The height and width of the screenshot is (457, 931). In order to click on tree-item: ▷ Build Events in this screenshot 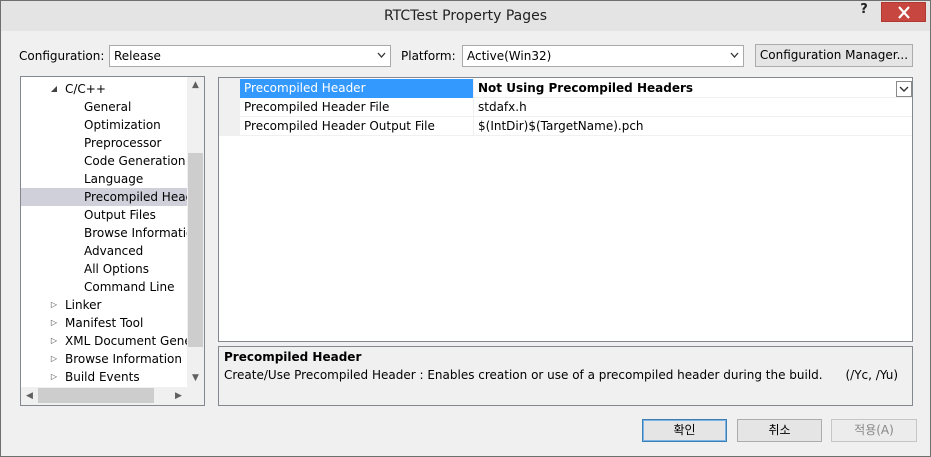, I will do `click(104, 377)`.